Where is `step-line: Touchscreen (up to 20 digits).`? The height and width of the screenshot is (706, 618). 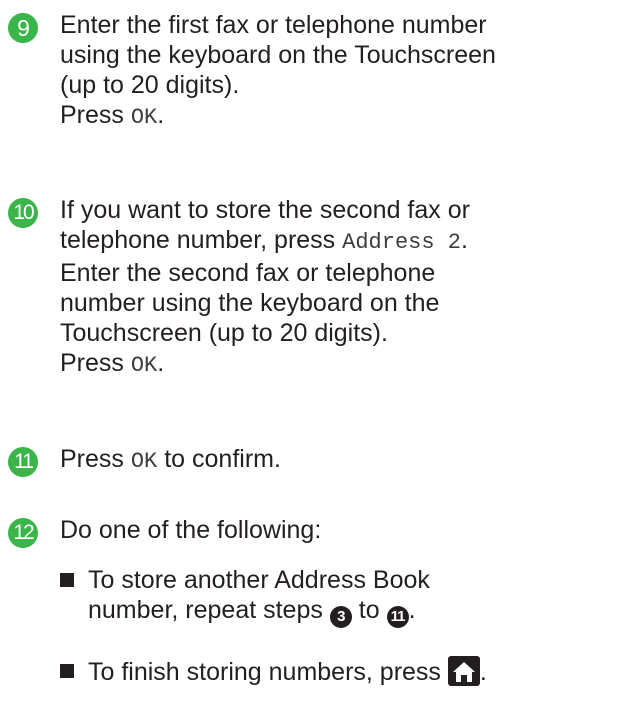 step-line: Touchscreen (up to 20 digits). is located at coordinates (224, 333).